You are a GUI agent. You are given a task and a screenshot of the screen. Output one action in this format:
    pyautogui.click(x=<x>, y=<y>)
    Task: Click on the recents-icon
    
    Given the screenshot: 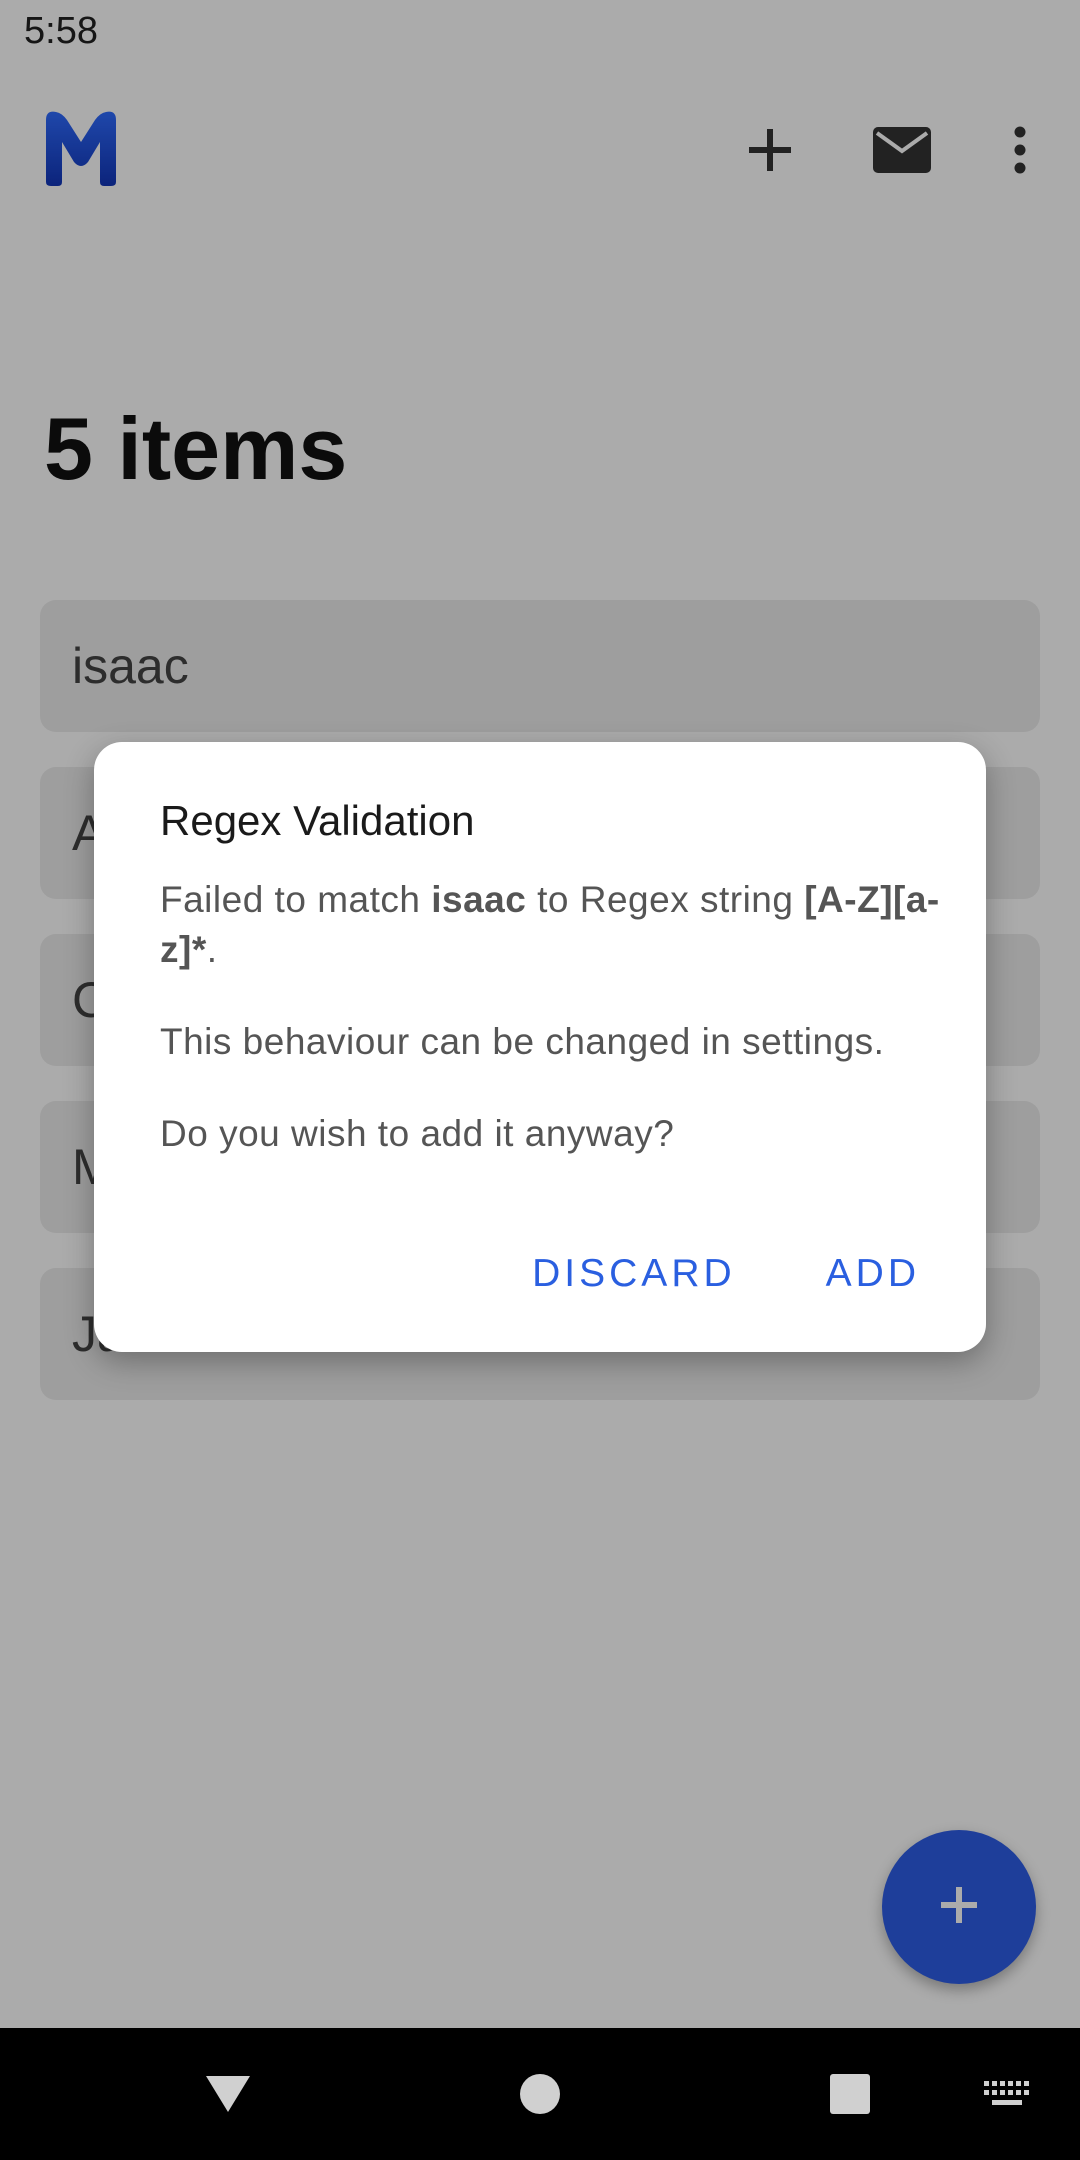 What is the action you would take?
    pyautogui.click(x=850, y=2094)
    